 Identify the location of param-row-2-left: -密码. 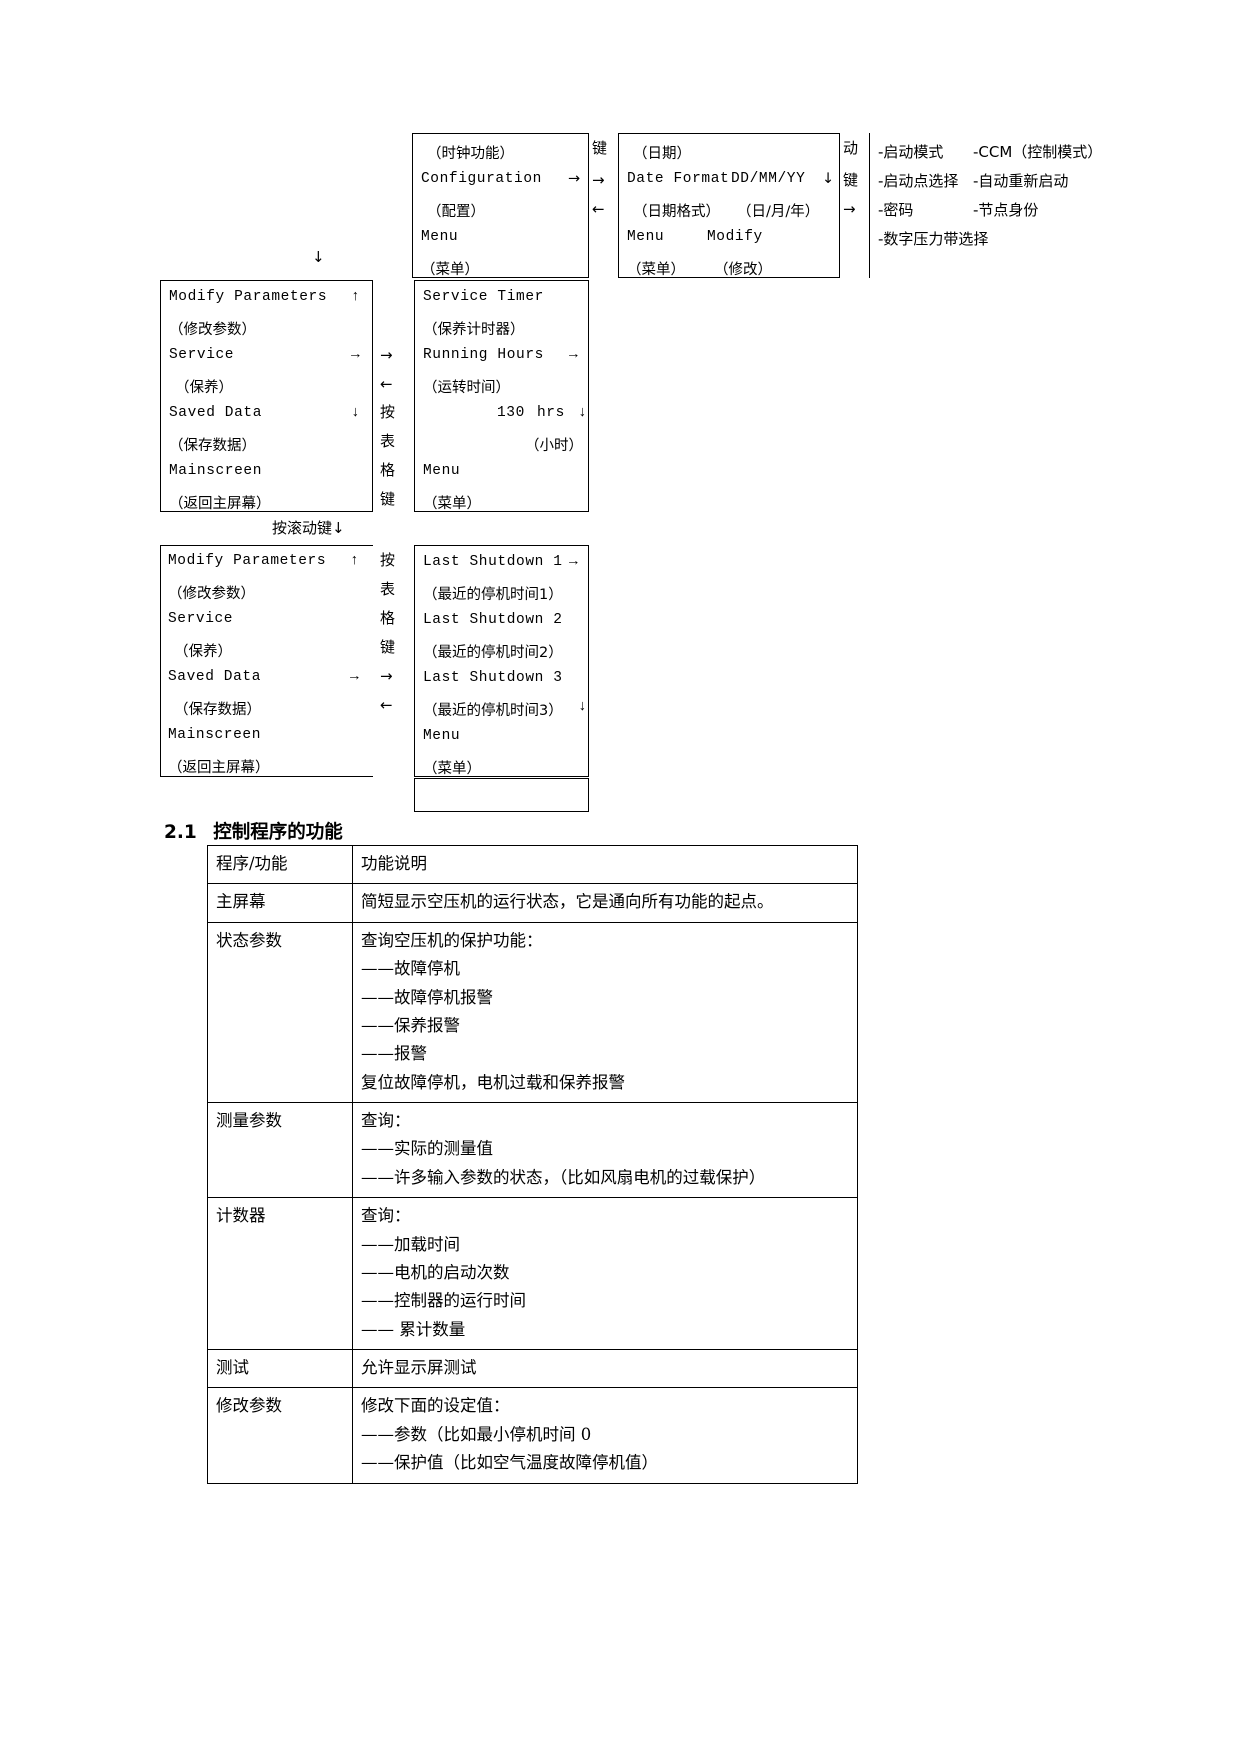
(896, 210).